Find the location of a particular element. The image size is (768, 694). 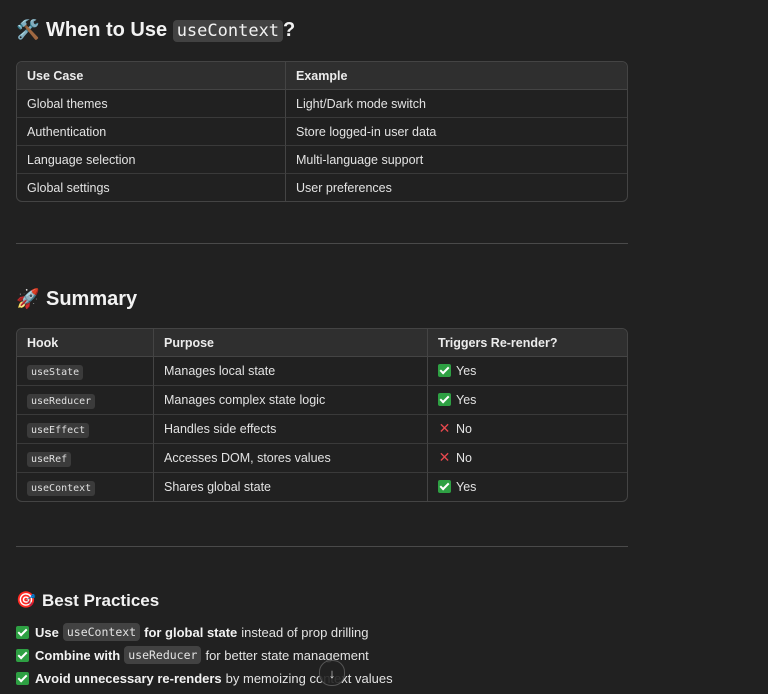

hook-cell: useContext is located at coordinates (85, 486).